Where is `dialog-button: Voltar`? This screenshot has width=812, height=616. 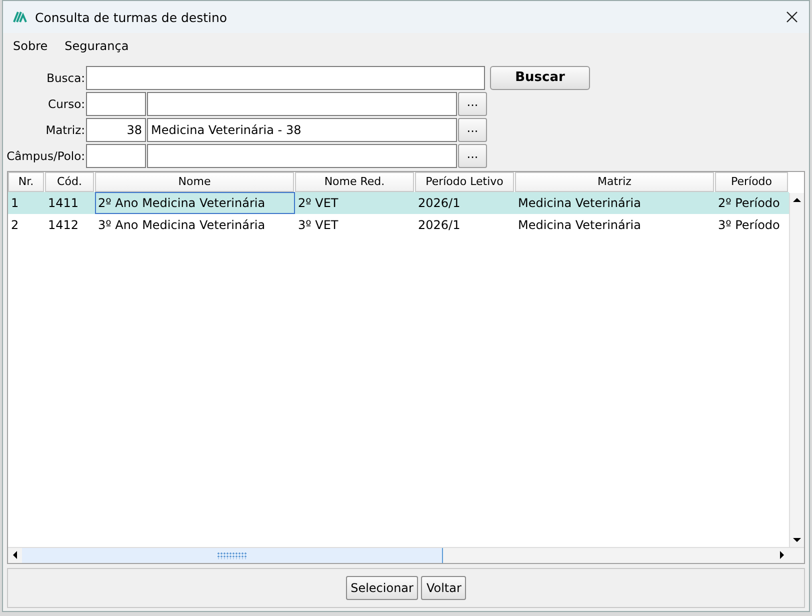 dialog-button: Voltar is located at coordinates (443, 588).